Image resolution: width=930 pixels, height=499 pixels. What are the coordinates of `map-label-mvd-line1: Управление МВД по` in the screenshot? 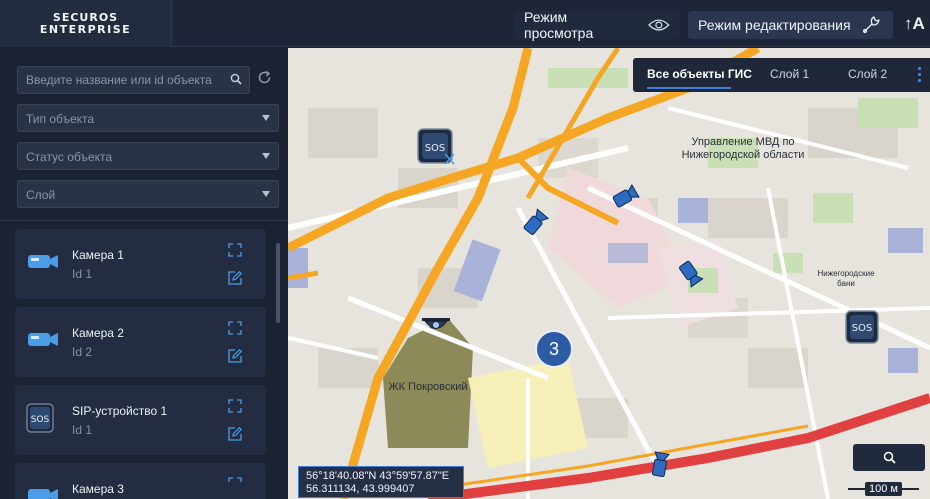 It's located at (743, 142).